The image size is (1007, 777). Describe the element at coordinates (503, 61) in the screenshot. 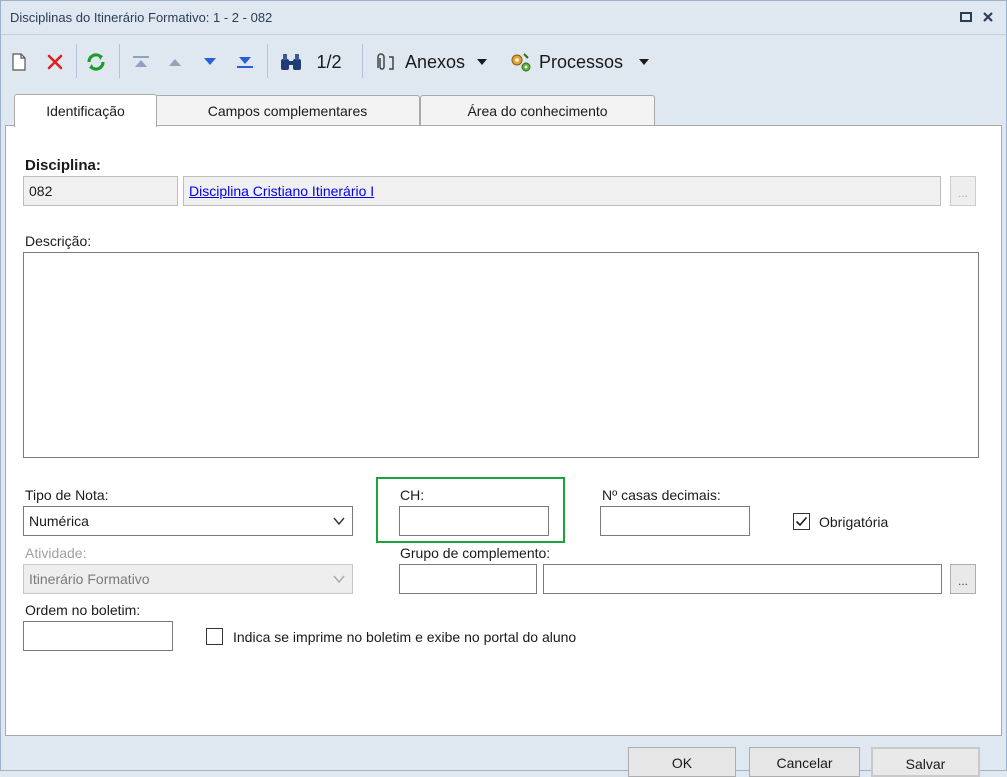

I see `toolbar: 1/2 Anexos Processos` at that location.